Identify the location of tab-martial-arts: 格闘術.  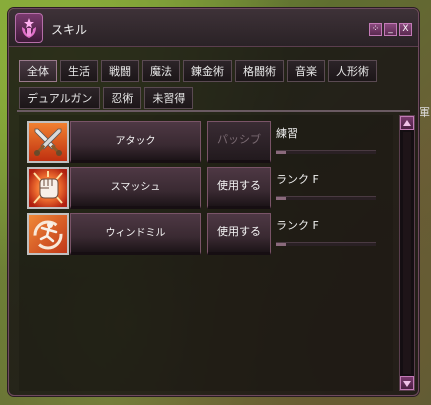
(259, 71).